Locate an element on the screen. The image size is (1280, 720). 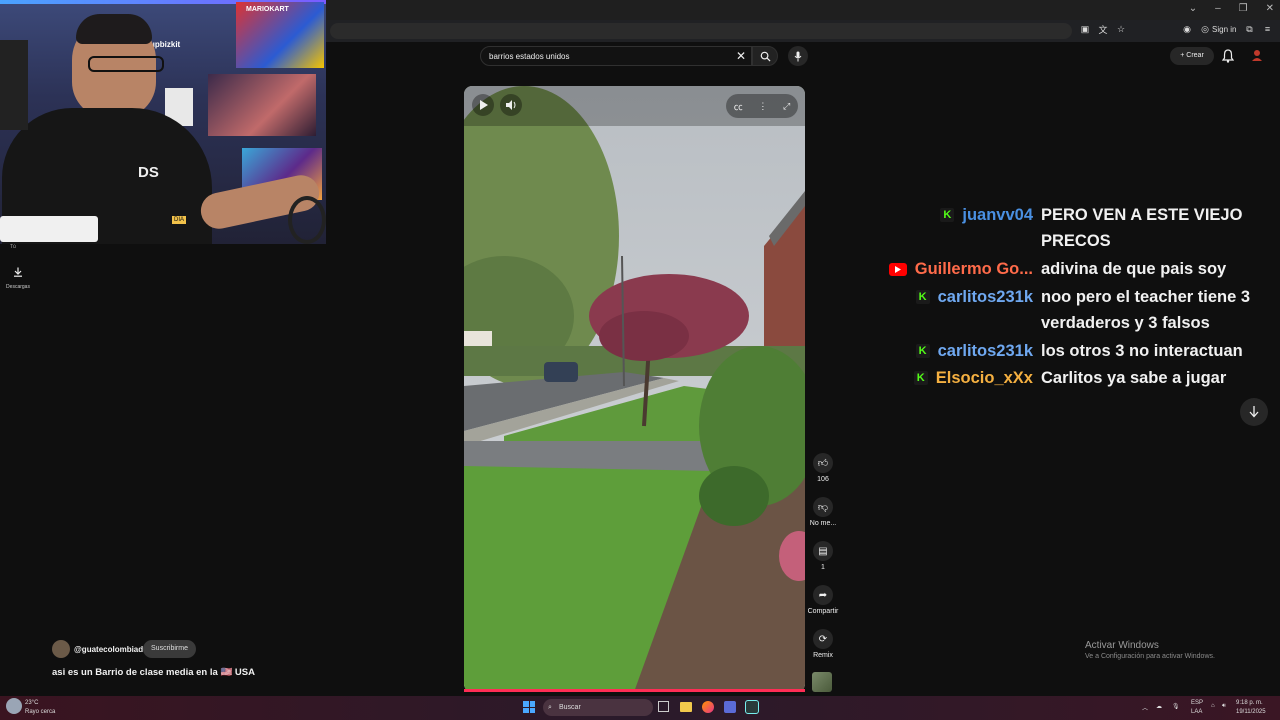
chat-username: carlitos231k is located at coordinates (985, 297).